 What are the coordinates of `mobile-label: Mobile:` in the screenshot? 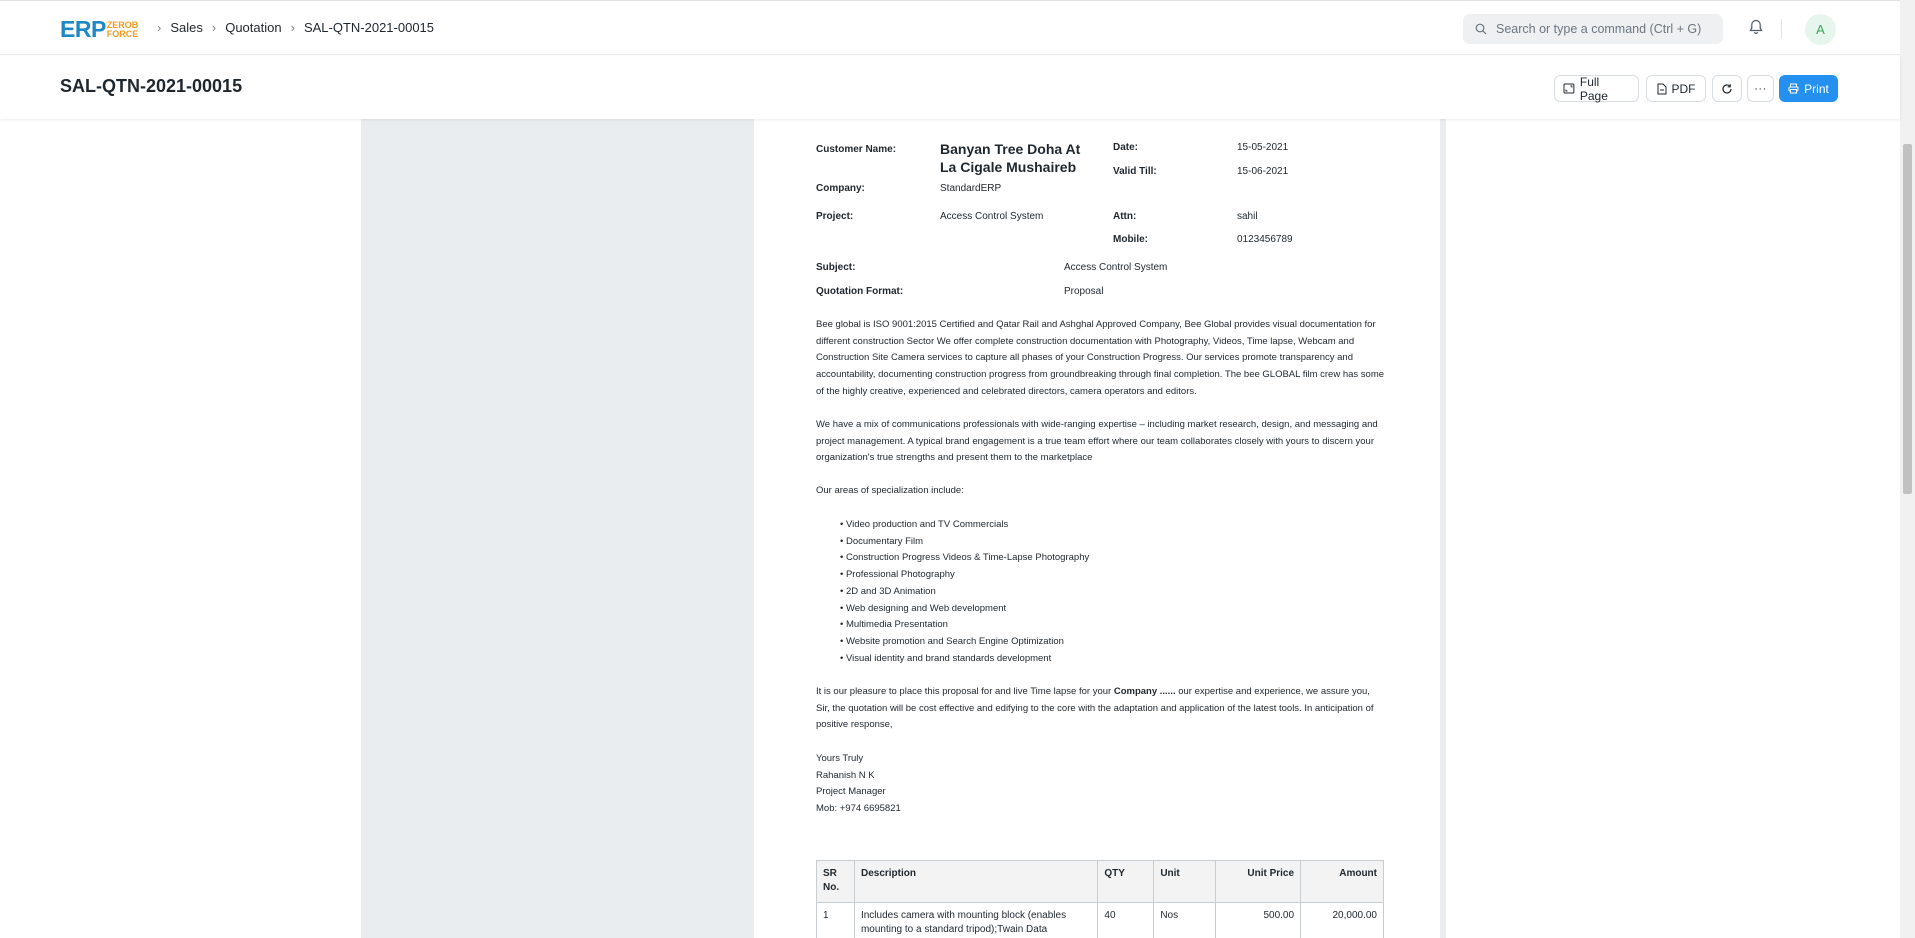 It's located at (1130, 239).